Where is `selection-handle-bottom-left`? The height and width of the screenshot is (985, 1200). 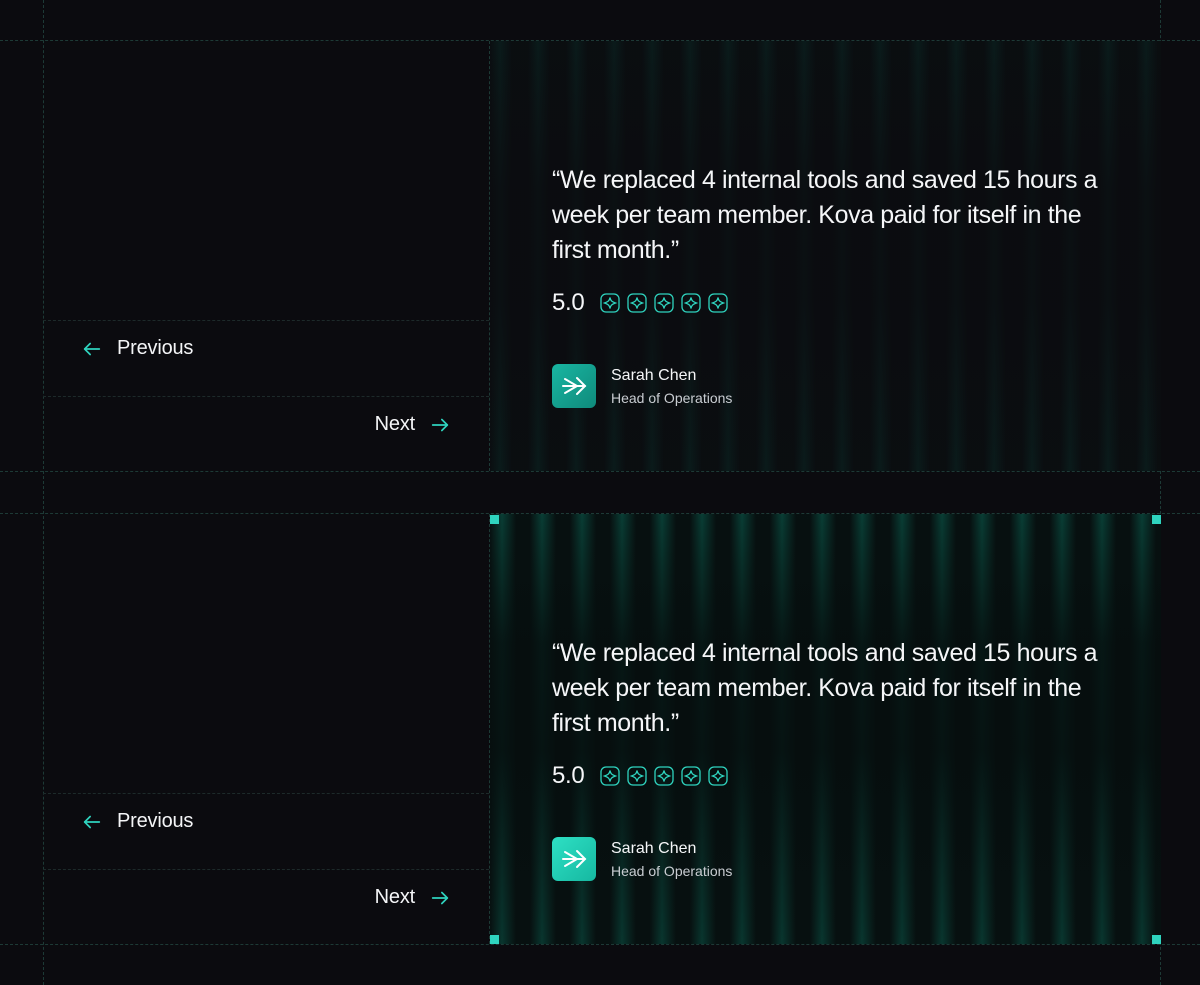 selection-handle-bottom-left is located at coordinates (494, 939).